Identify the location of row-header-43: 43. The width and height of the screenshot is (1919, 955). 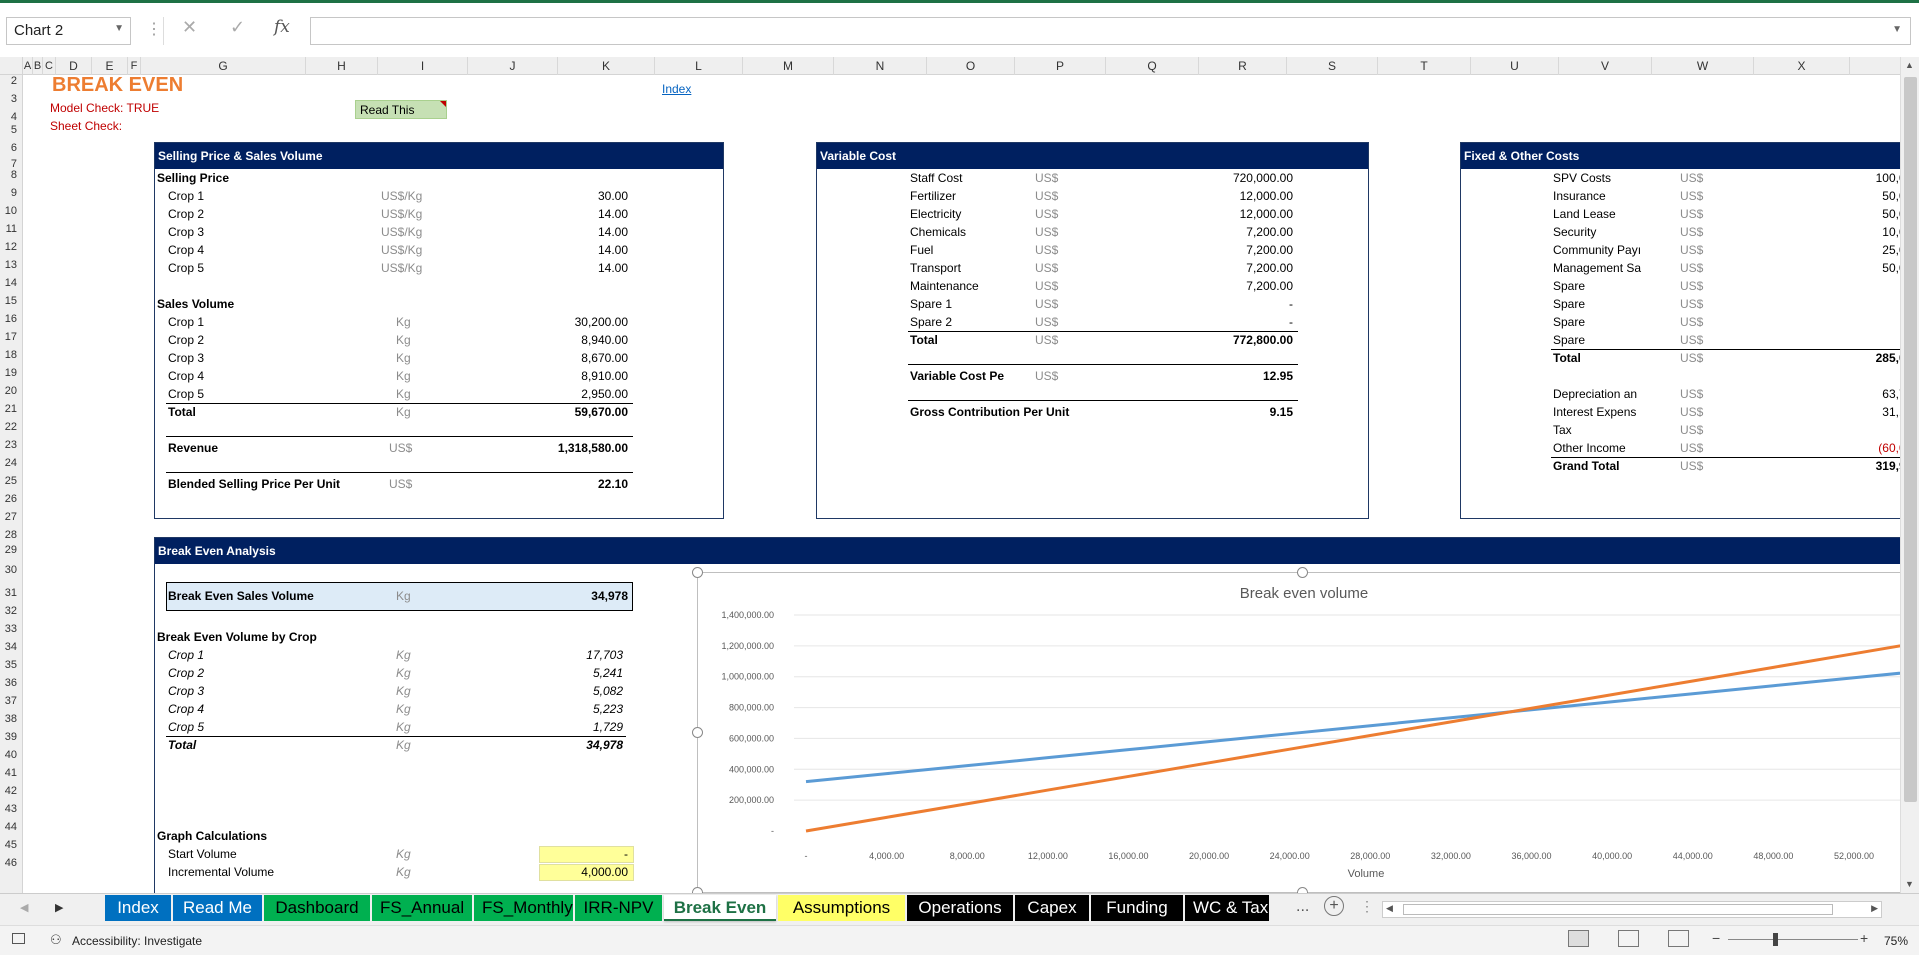
(11, 809).